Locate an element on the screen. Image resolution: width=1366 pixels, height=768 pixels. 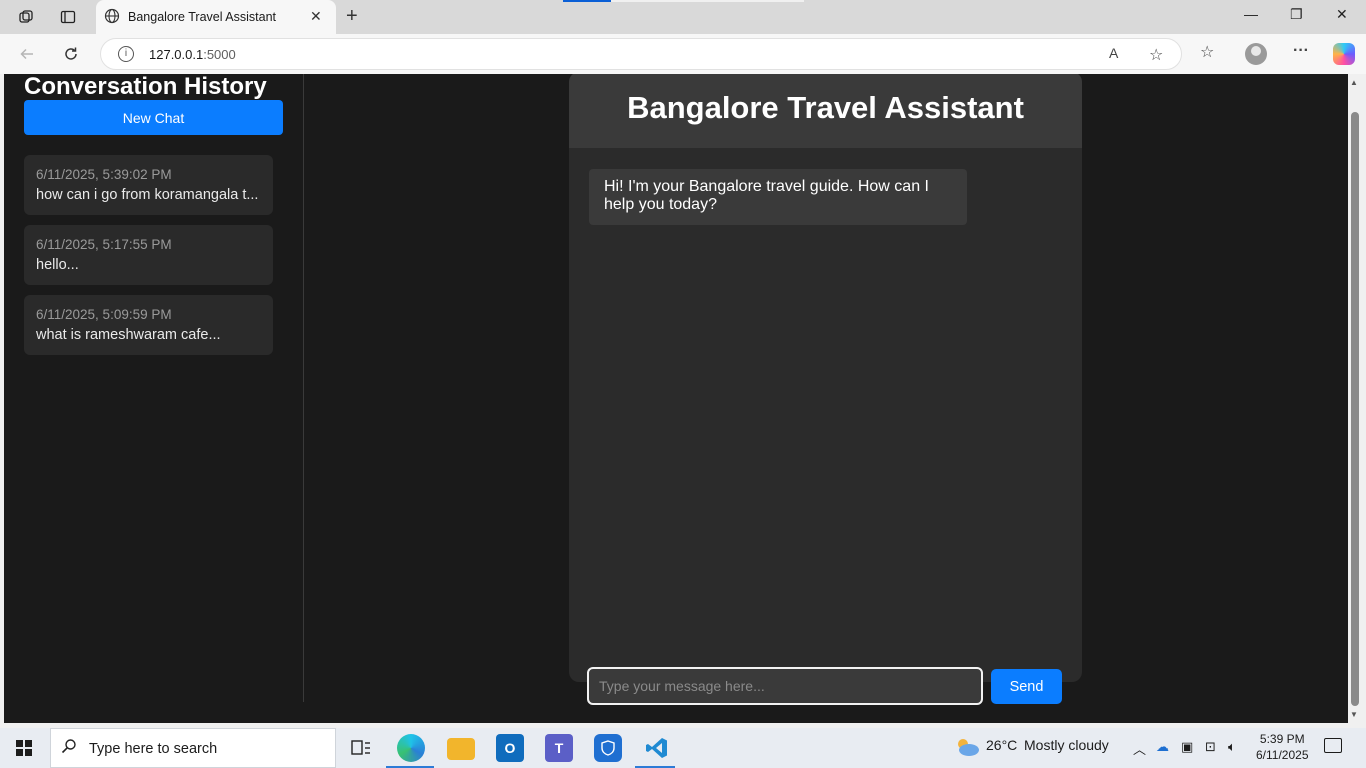
chat-title: Bangalore Travel Assistant is located at coordinates (825, 107).